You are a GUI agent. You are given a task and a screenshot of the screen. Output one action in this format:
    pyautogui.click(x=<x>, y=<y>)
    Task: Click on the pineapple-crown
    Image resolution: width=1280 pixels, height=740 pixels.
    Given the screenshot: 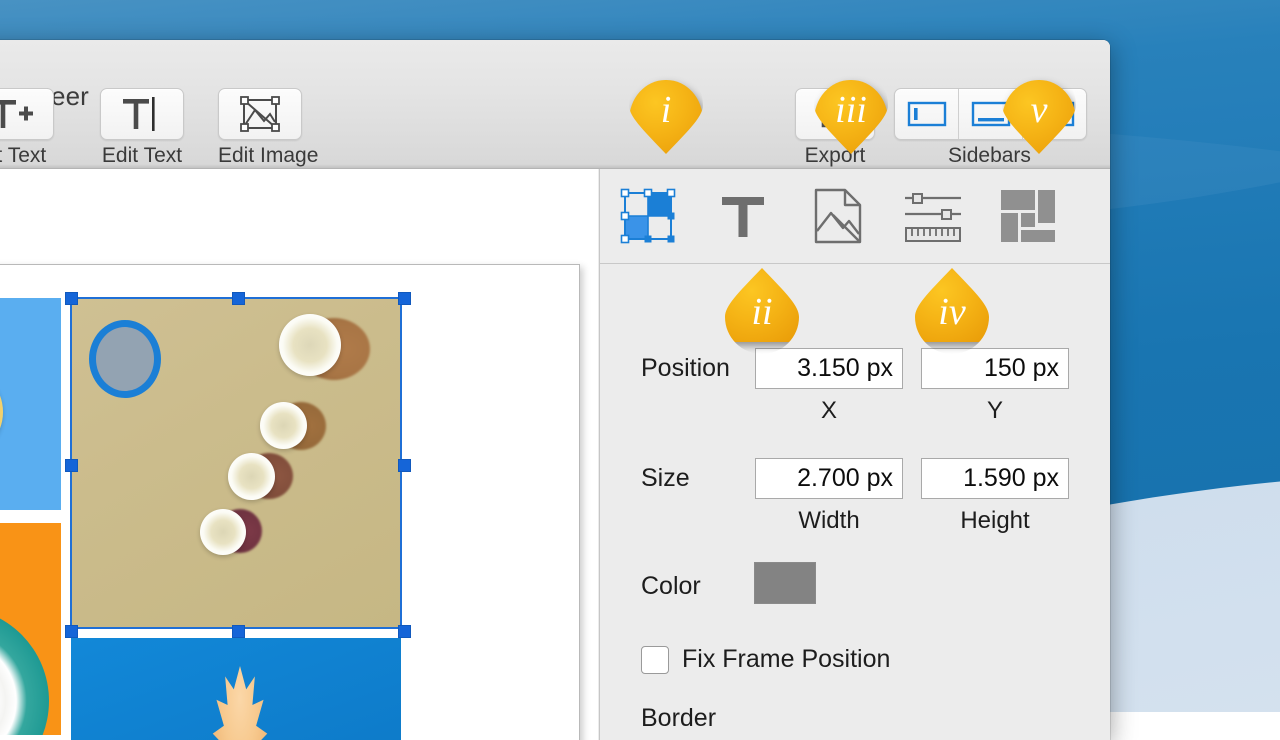 What is the action you would take?
    pyautogui.click(x=240, y=703)
    